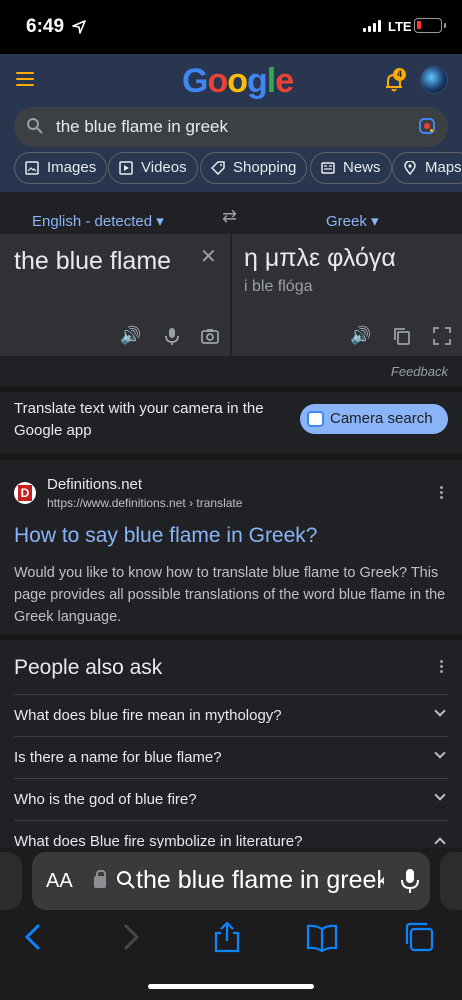 The image size is (462, 1000). What do you see at coordinates (442, 336) in the screenshot?
I see `fullscreen-icon` at bounding box center [442, 336].